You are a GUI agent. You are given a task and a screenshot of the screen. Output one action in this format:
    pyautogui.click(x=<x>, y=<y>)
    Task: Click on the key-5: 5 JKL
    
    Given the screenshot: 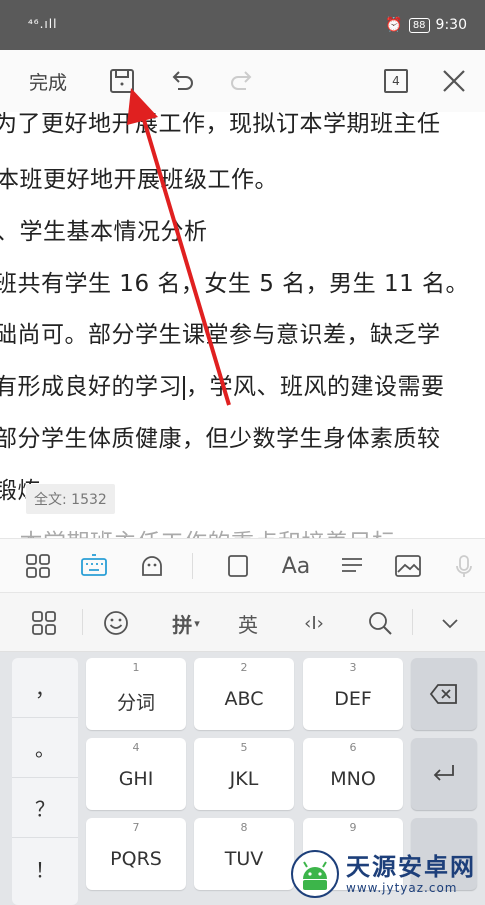 What is the action you would take?
    pyautogui.click(x=244, y=774)
    